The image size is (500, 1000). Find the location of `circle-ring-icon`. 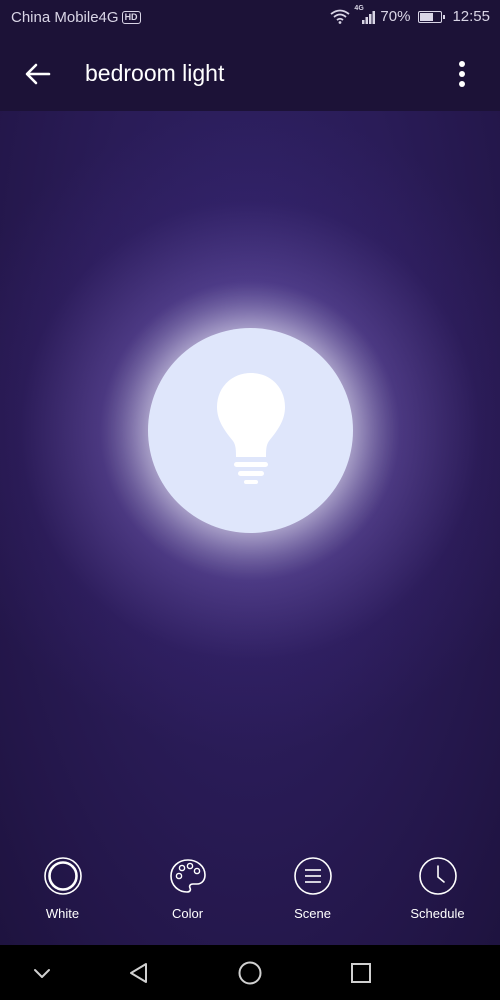

circle-ring-icon is located at coordinates (63, 876).